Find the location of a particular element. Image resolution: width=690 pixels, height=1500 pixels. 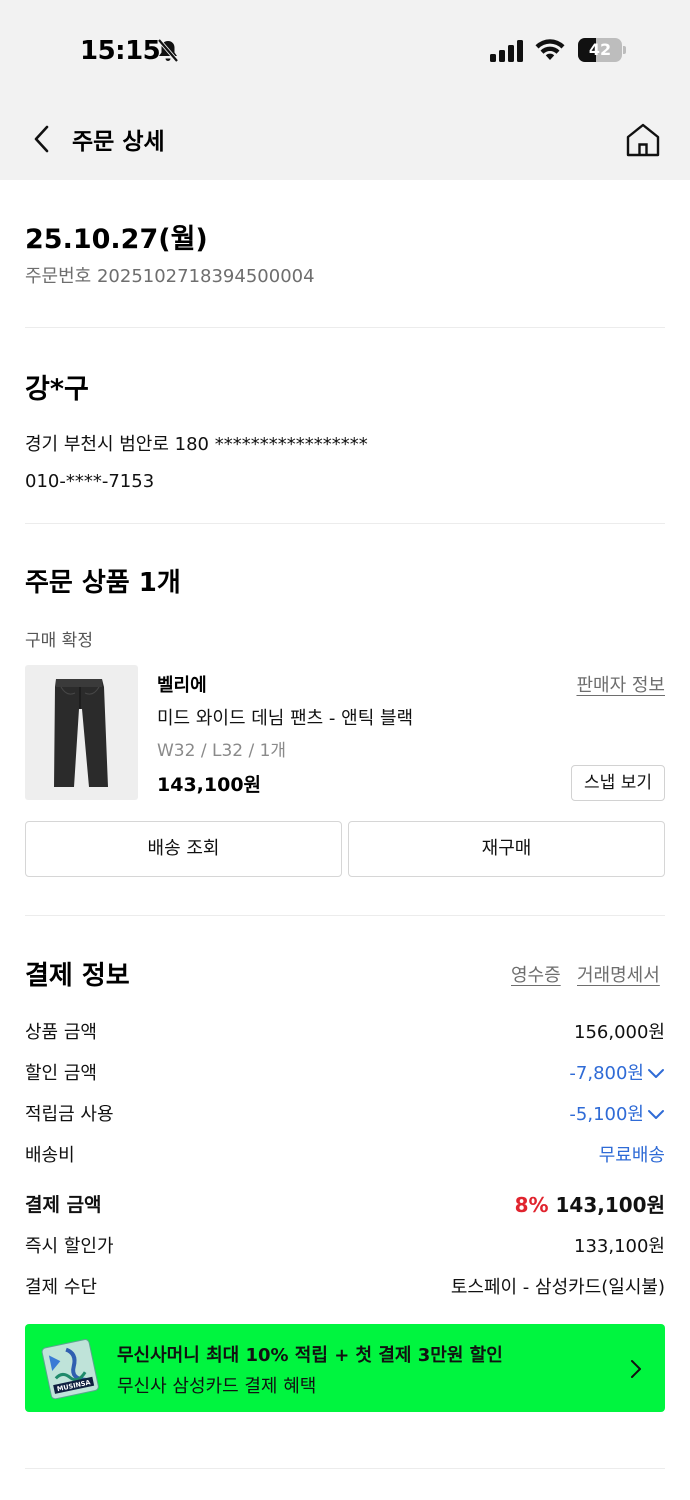

battery-level-text: 42 is located at coordinates (600, 49).